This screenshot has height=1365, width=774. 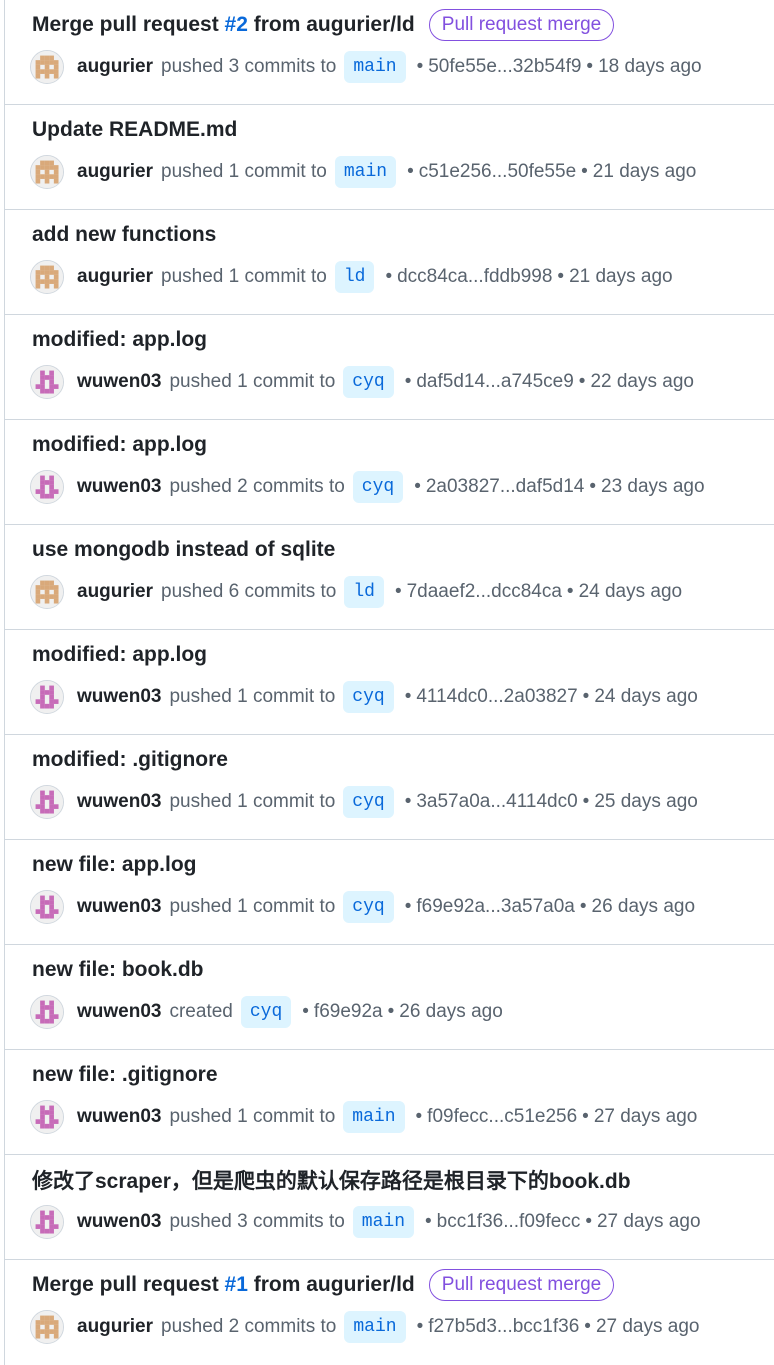 What do you see at coordinates (495, 907) in the screenshot?
I see `commit-range-link: f69e92a...3a57a0a` at bounding box center [495, 907].